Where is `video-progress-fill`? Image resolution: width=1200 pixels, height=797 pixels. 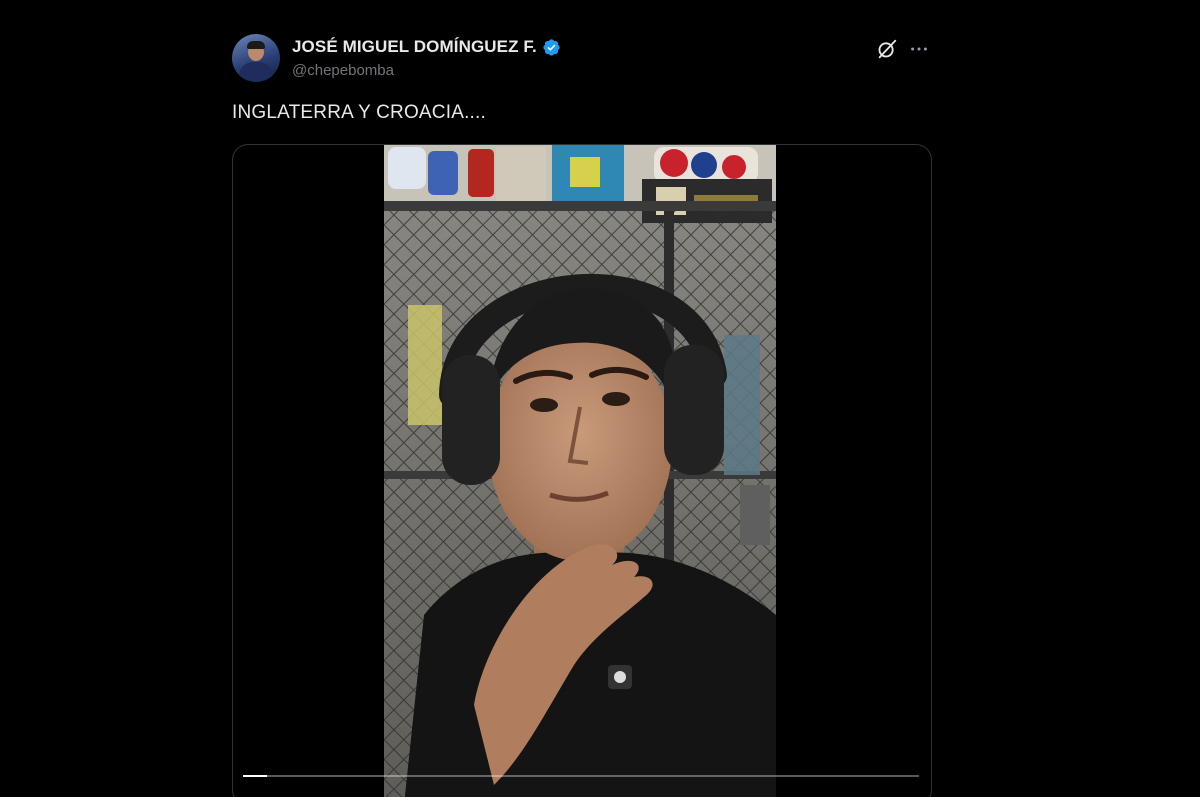
video-progress-fill is located at coordinates (255, 776).